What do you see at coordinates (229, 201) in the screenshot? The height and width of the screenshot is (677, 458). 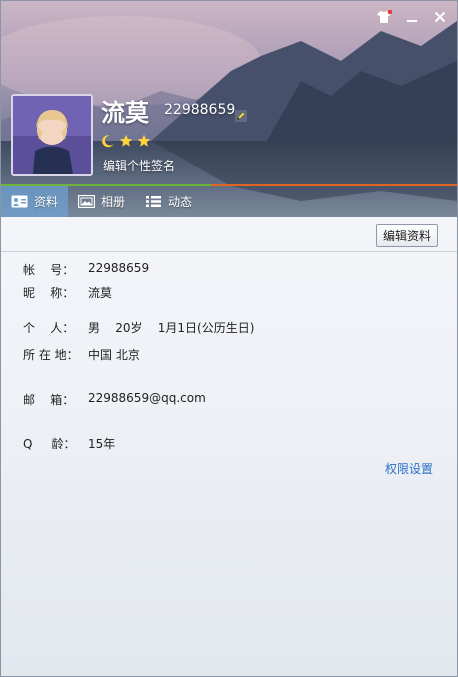 I see `profile-tabs: 资料 相册 动态` at bounding box center [229, 201].